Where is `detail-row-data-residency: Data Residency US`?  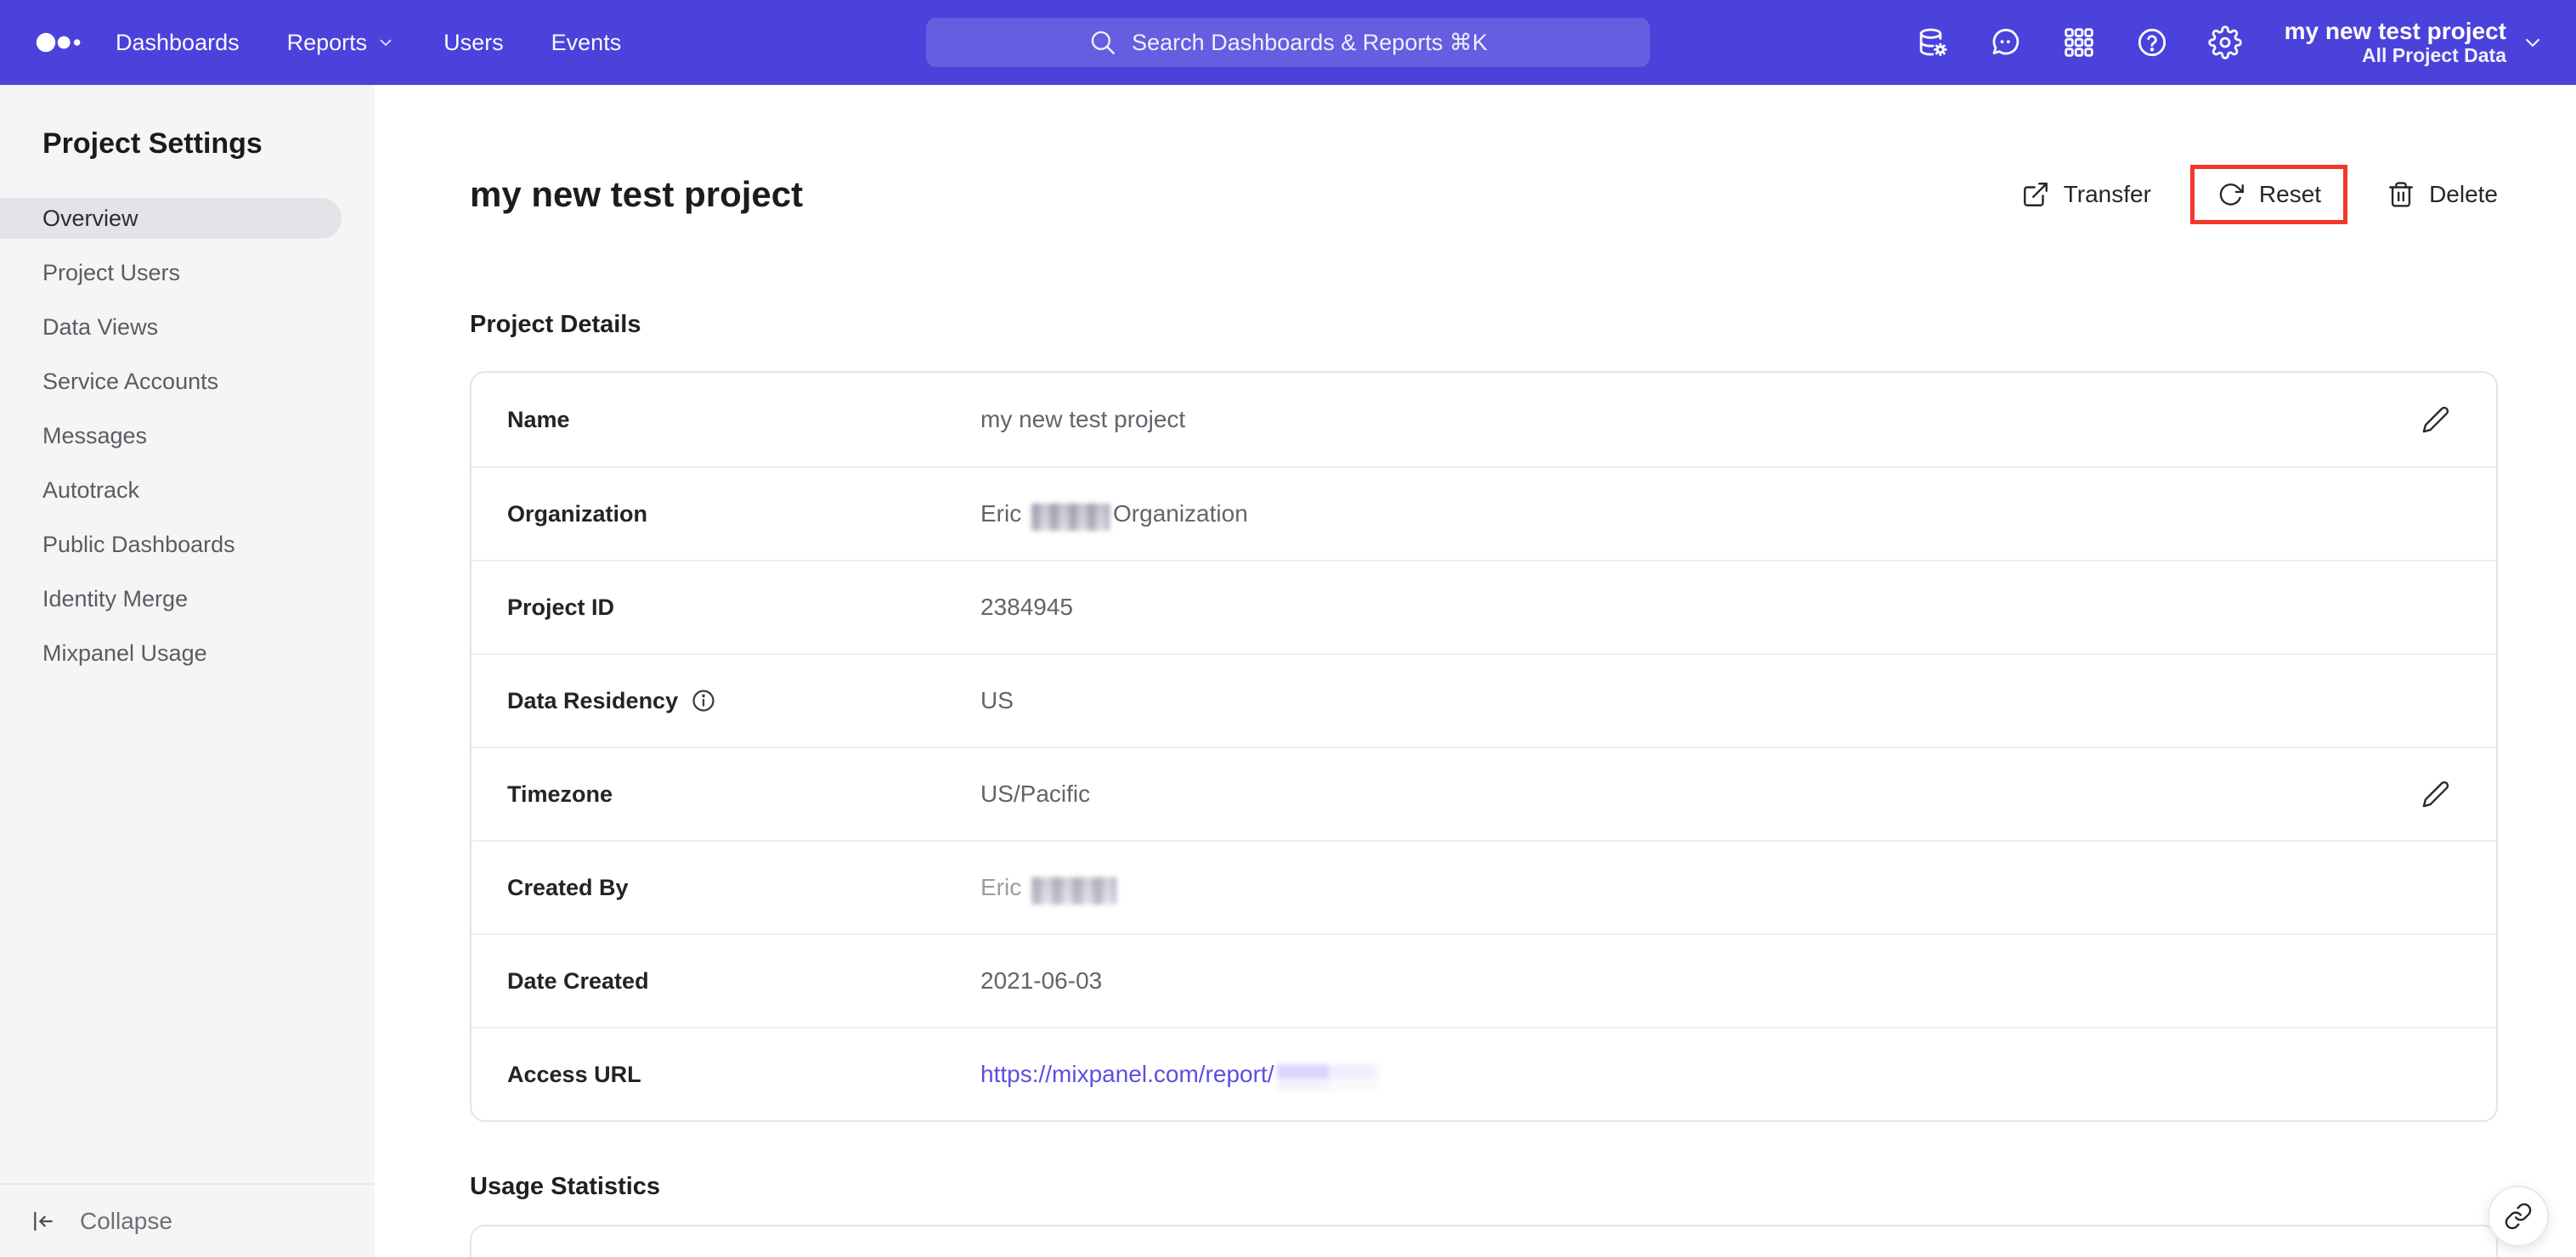 detail-row-data-residency: Data Residency US is located at coordinates (1484, 700).